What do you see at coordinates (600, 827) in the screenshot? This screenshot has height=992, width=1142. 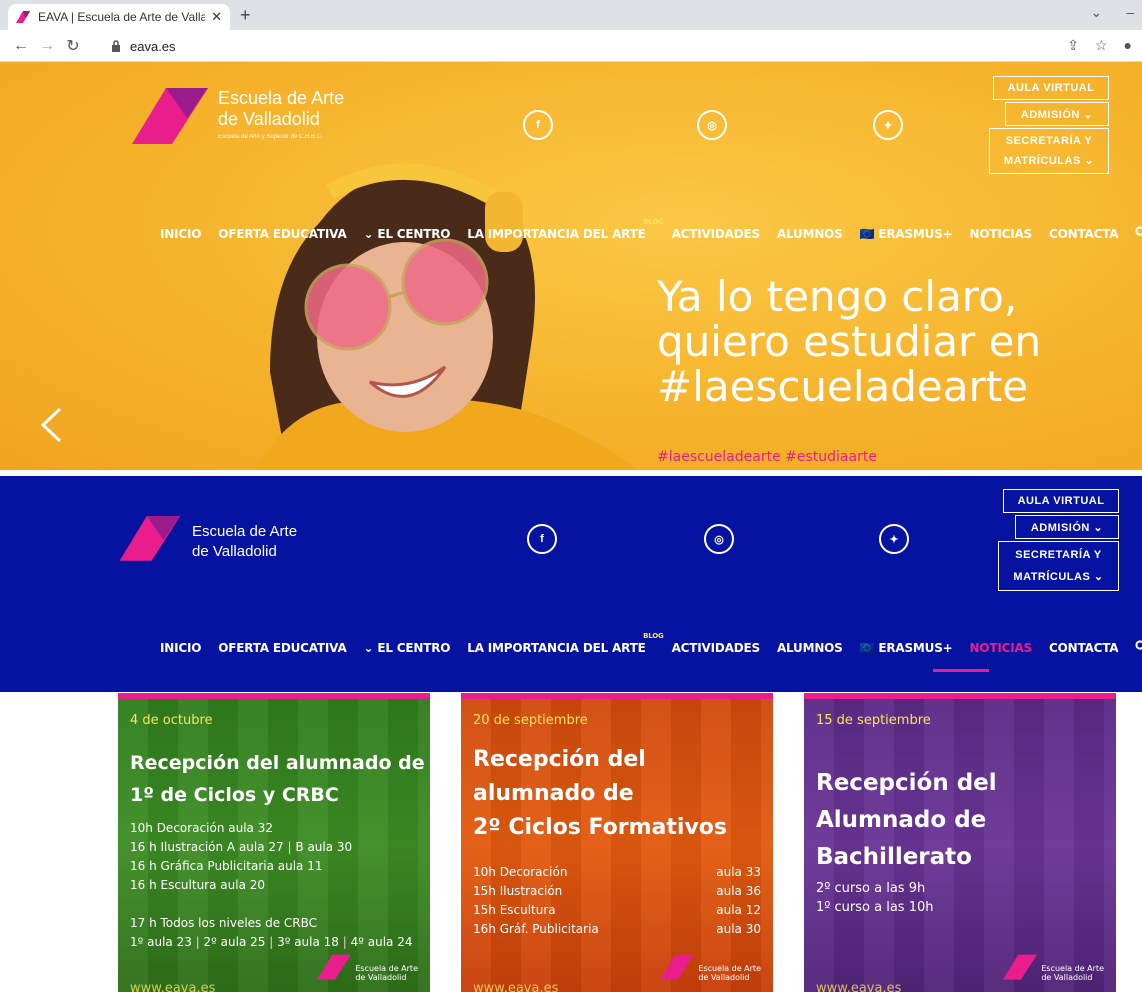 I see `card-title-line3: 2º Ciclos Formativos` at bounding box center [600, 827].